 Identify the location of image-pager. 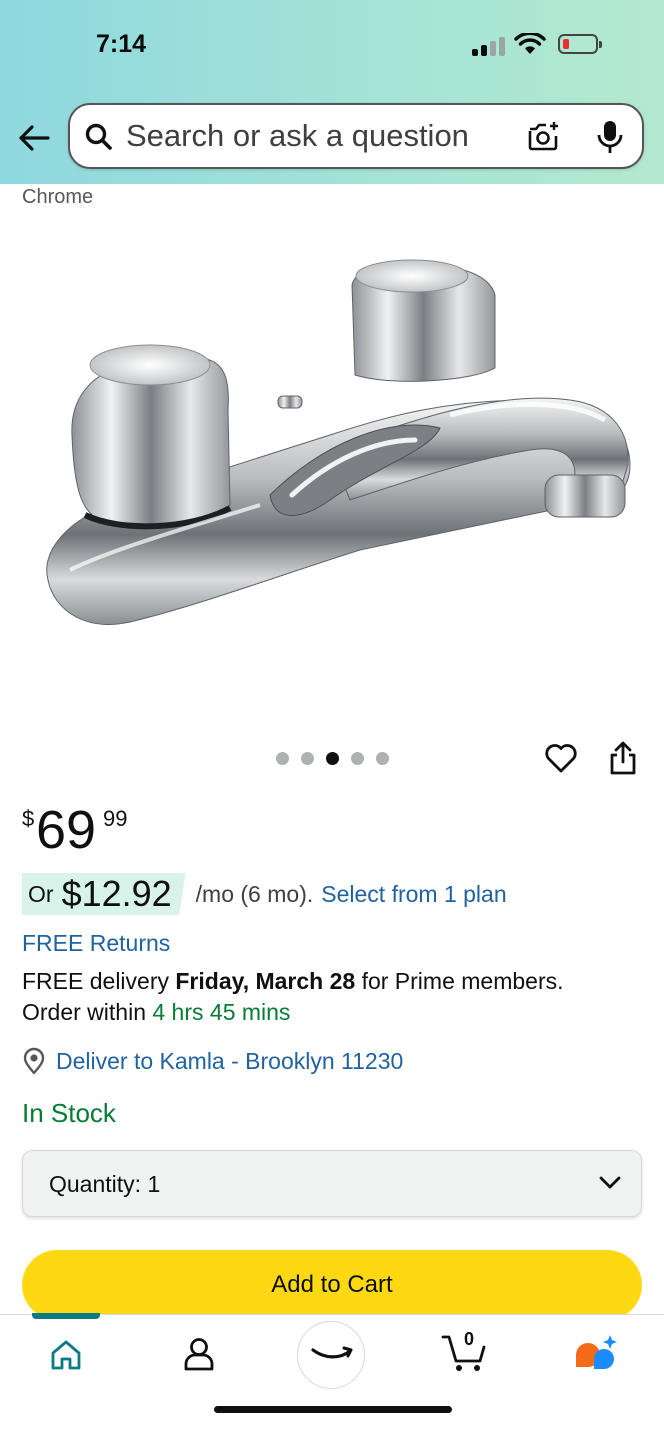
(332, 758).